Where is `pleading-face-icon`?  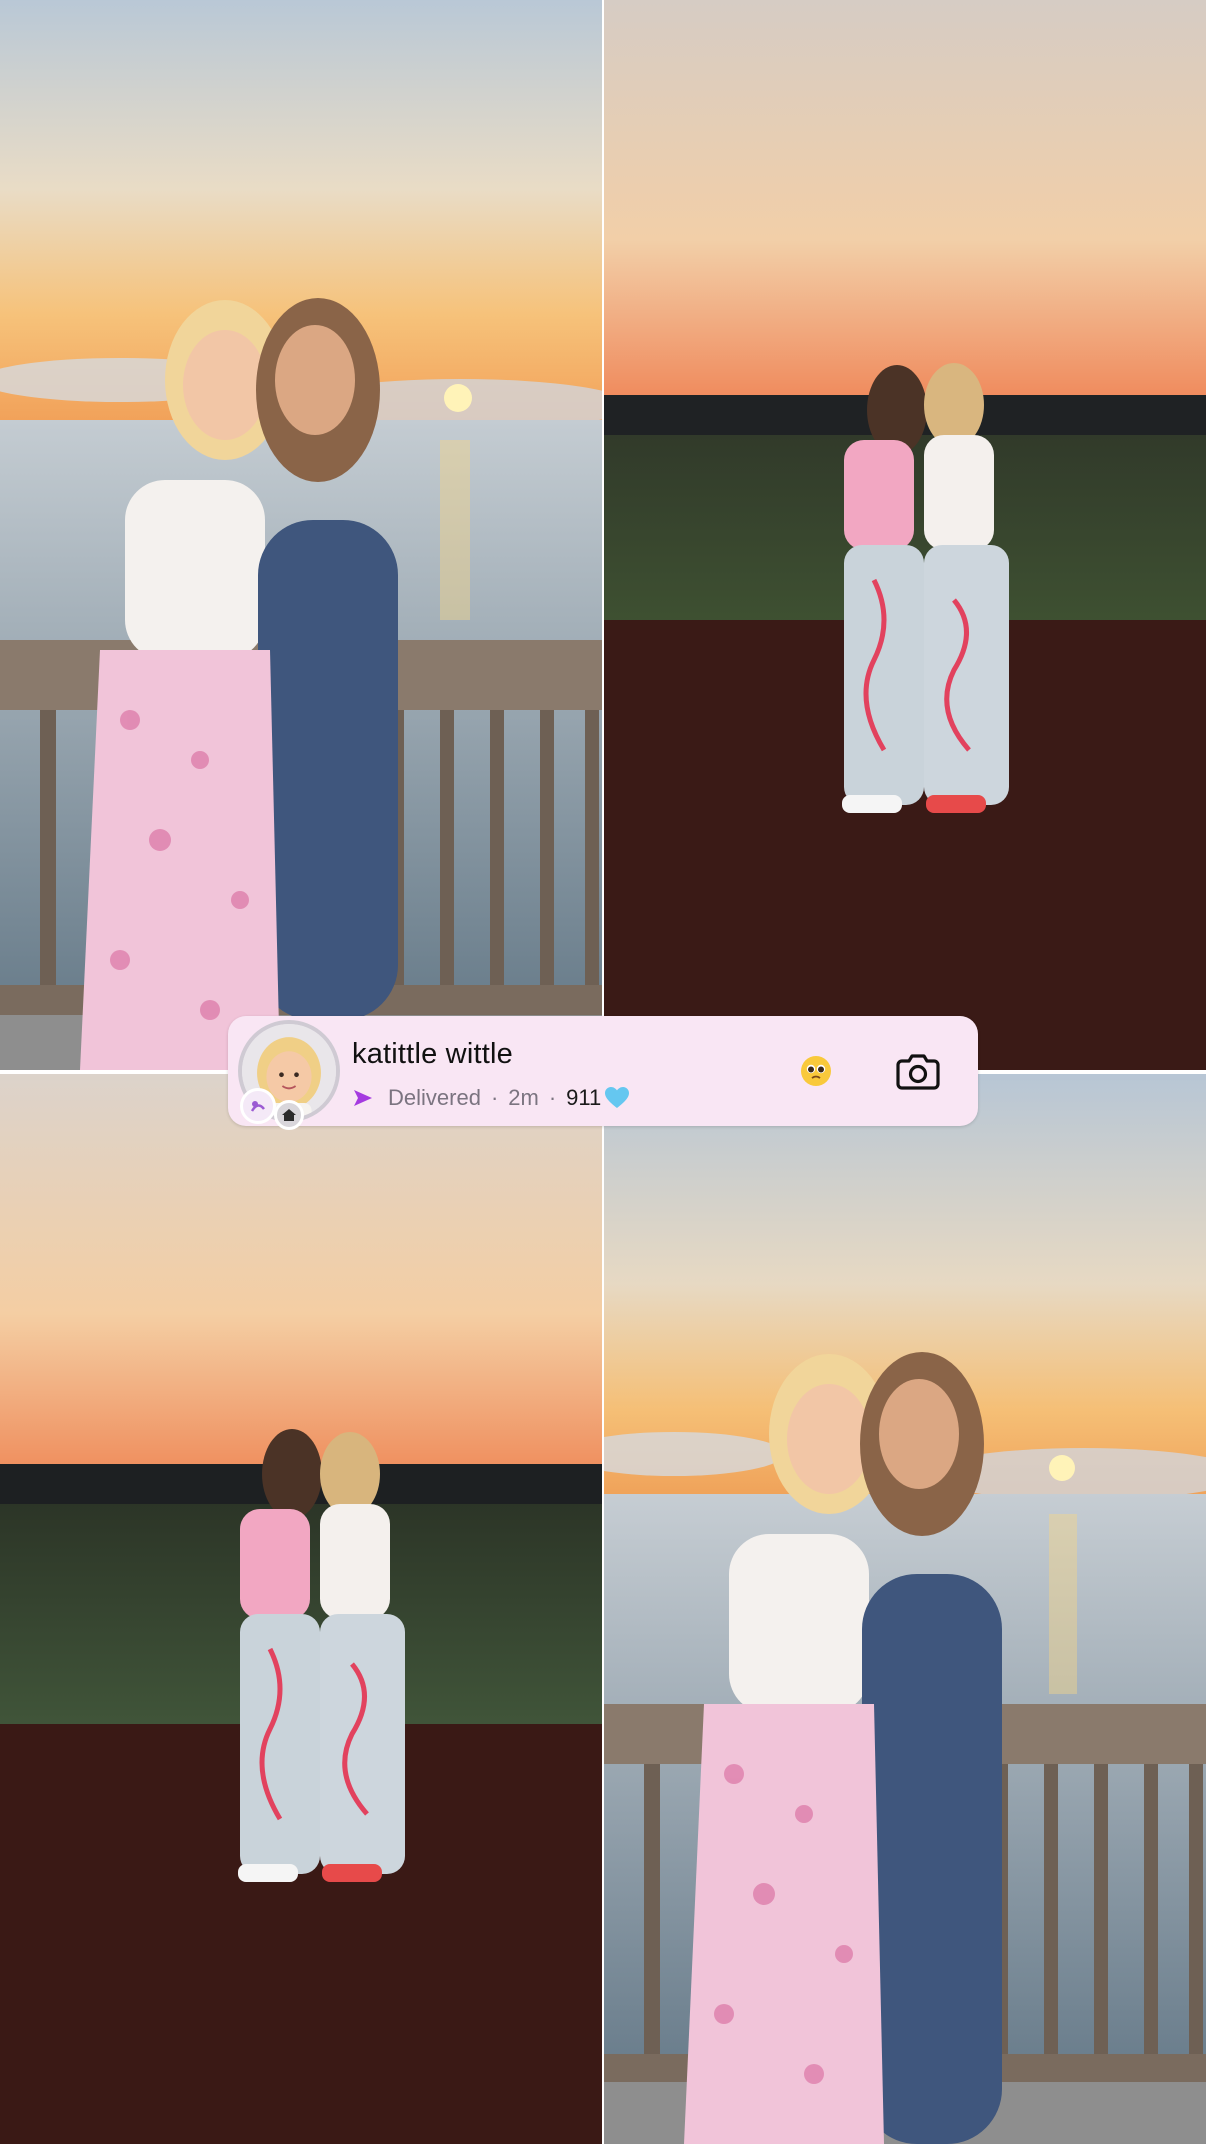 pleading-face-icon is located at coordinates (816, 1071).